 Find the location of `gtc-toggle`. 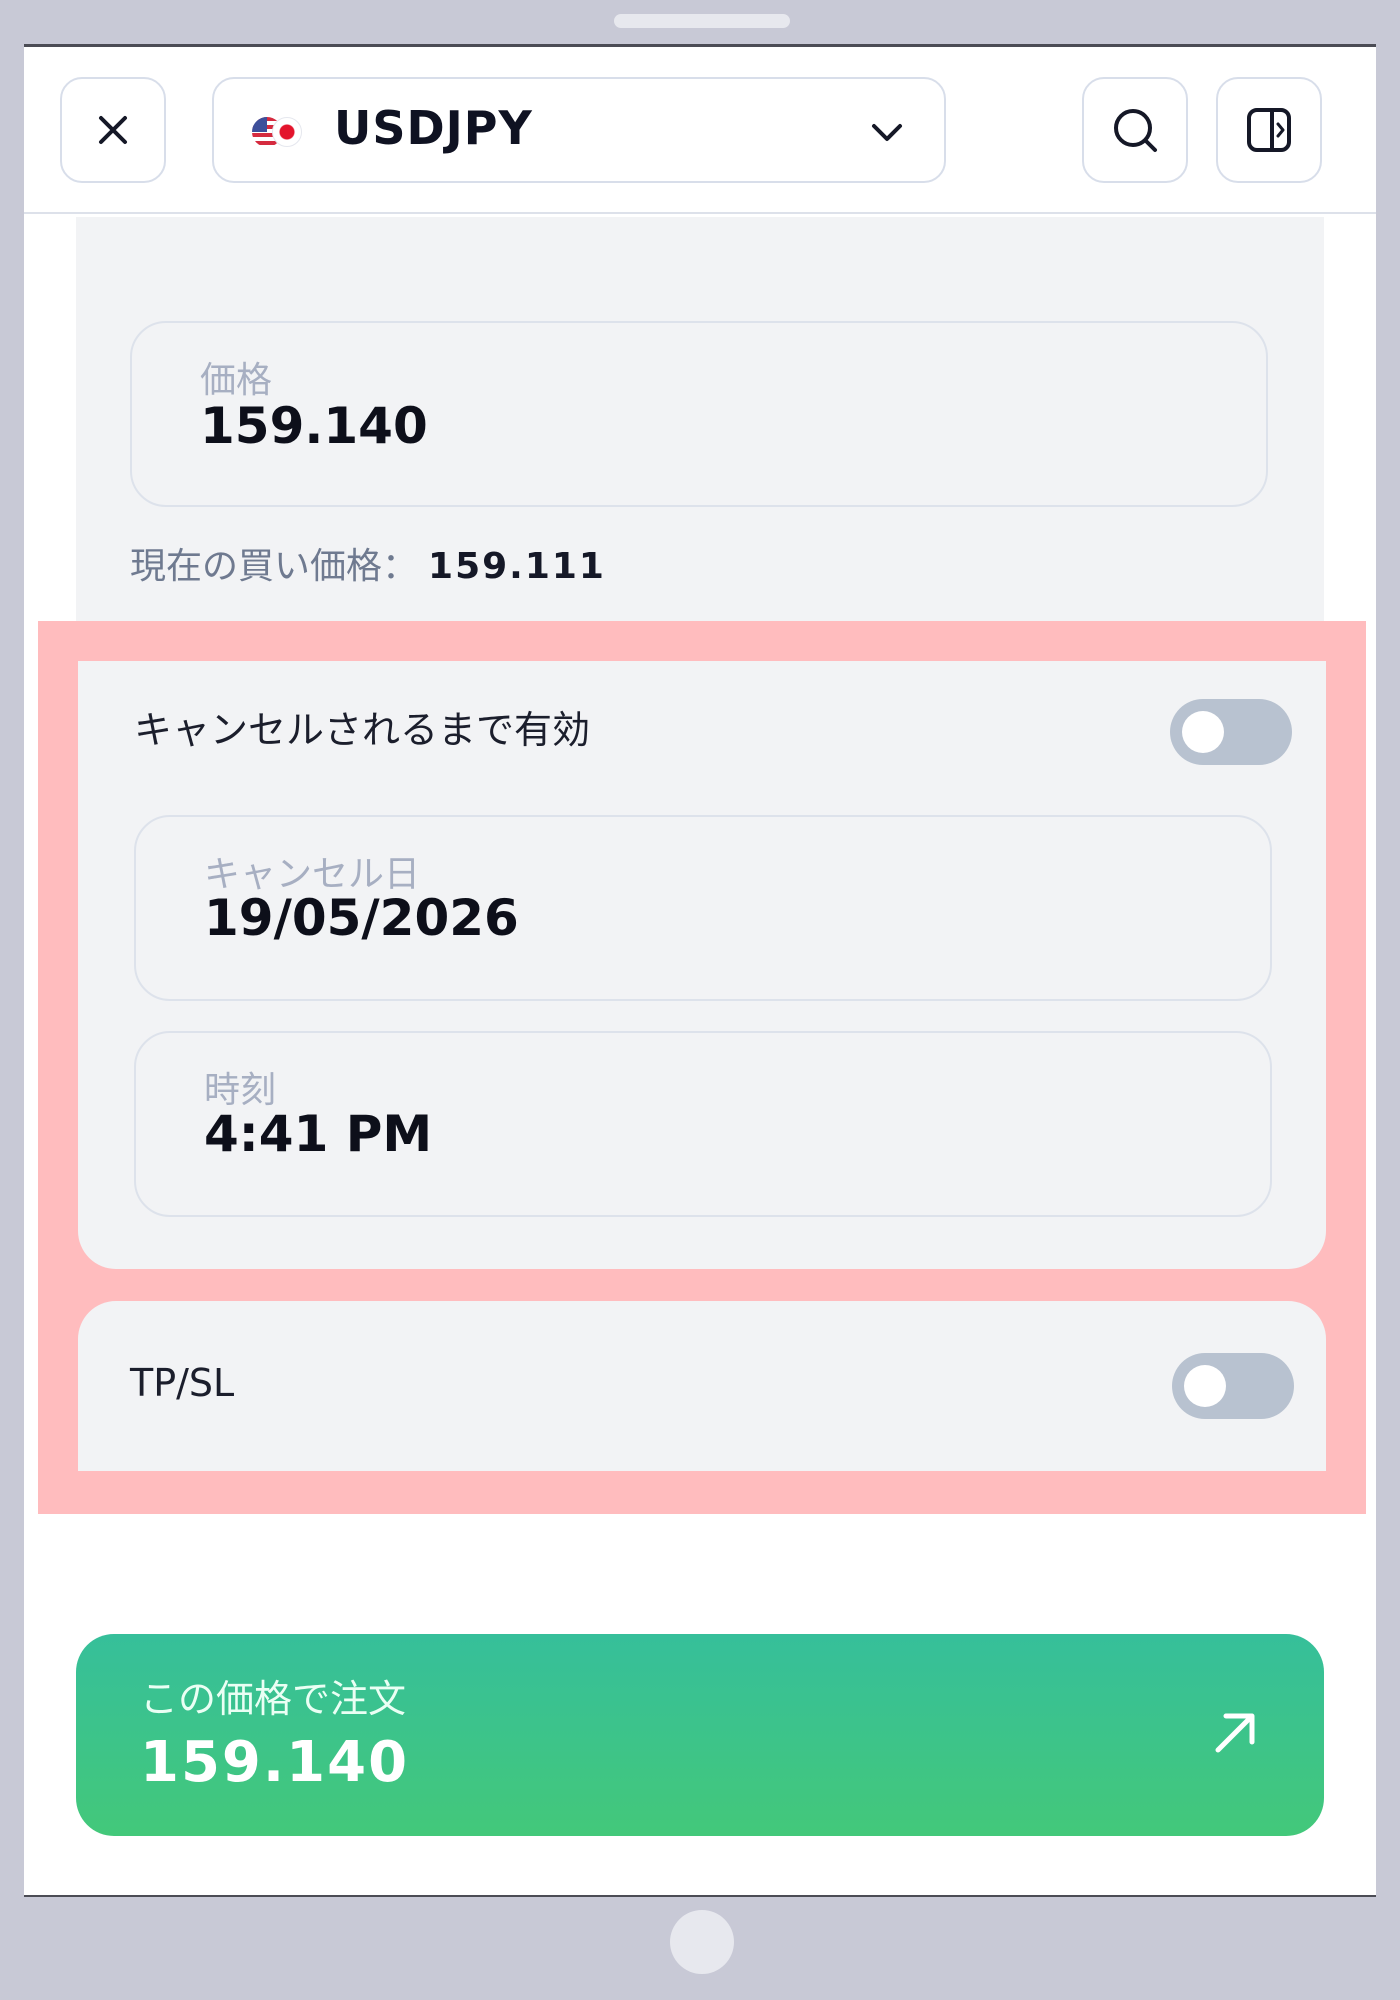

gtc-toggle is located at coordinates (1231, 732).